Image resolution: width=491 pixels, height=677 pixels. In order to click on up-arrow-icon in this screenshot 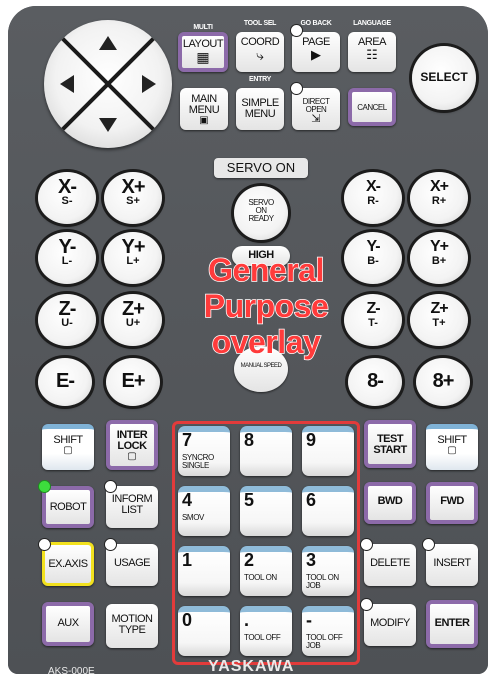, I will do `click(108, 43)`.